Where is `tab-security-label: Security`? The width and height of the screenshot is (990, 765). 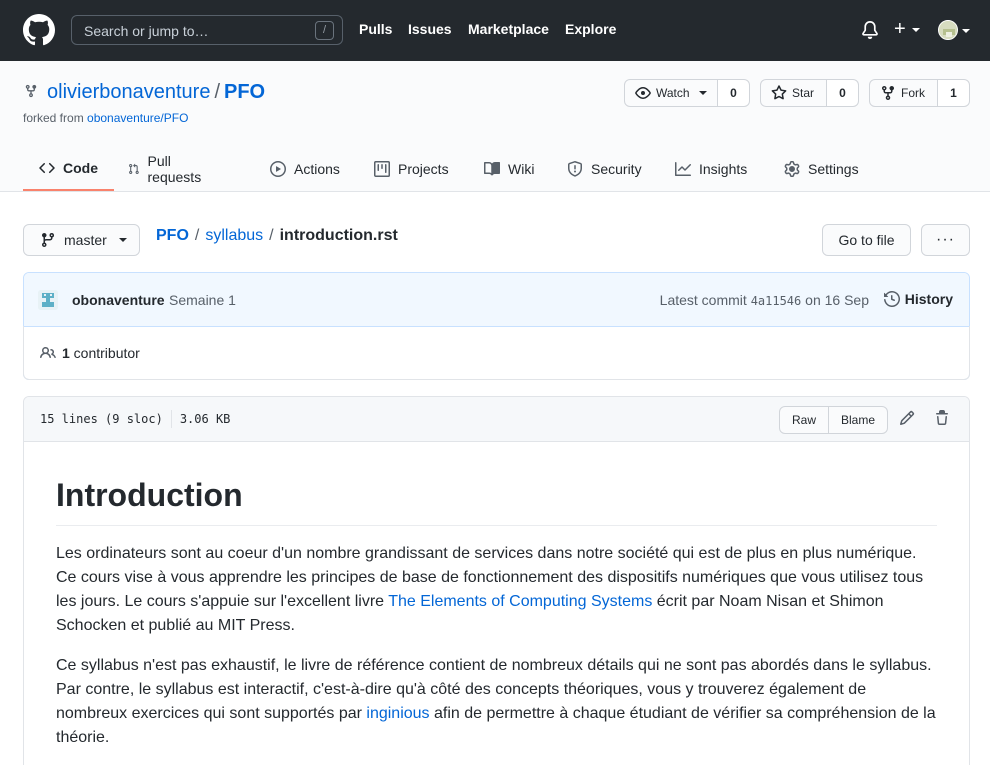 tab-security-label: Security is located at coordinates (616, 169).